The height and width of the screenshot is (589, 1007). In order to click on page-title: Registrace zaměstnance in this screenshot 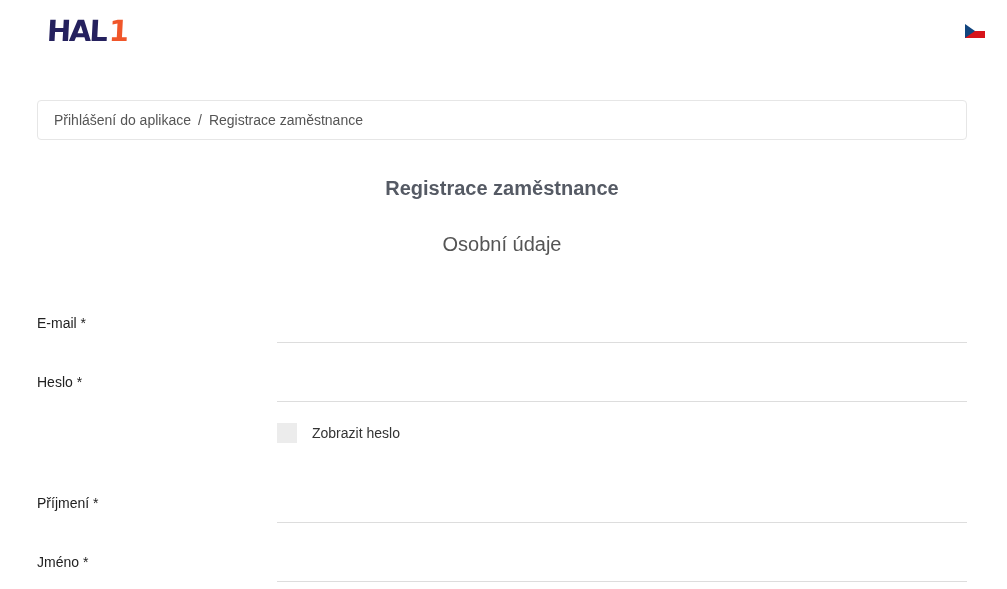, I will do `click(502, 188)`.